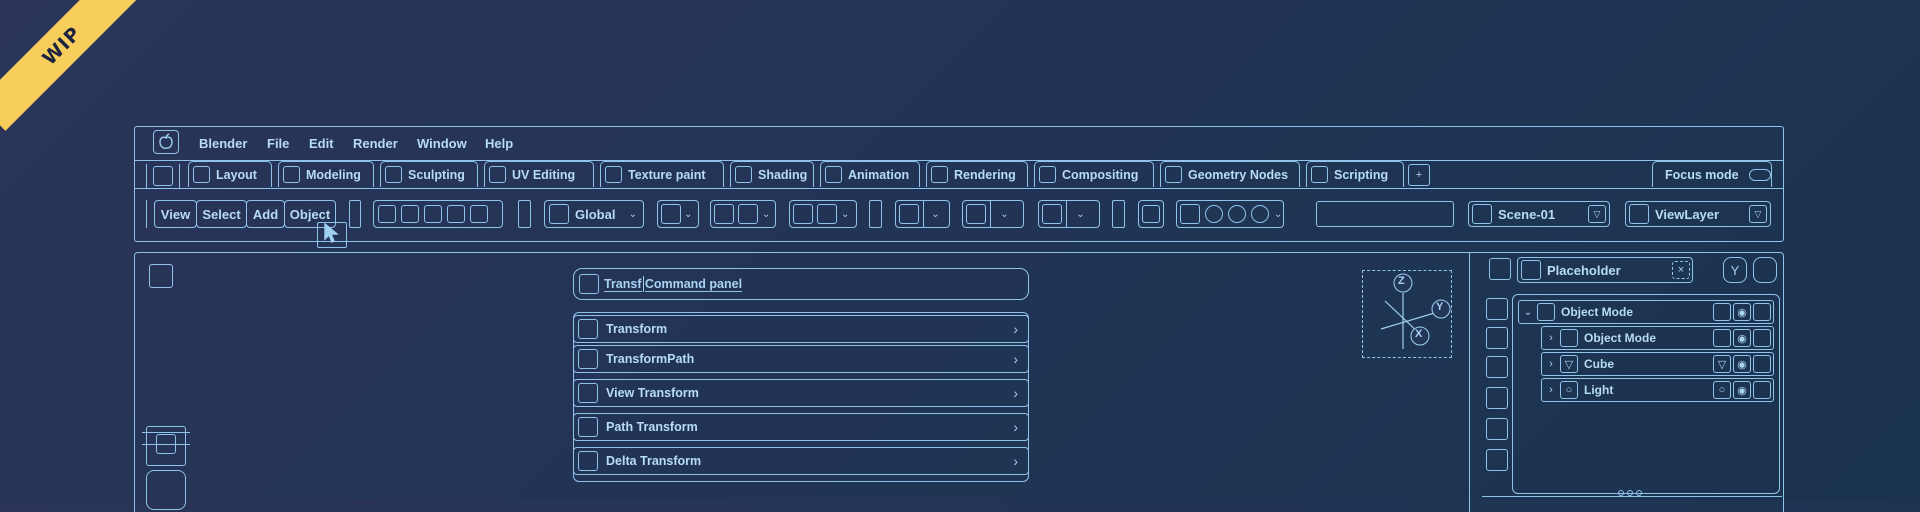 The width and height of the screenshot is (1920, 512). What do you see at coordinates (163, 176) in the screenshot?
I see `workspace-icon` at bounding box center [163, 176].